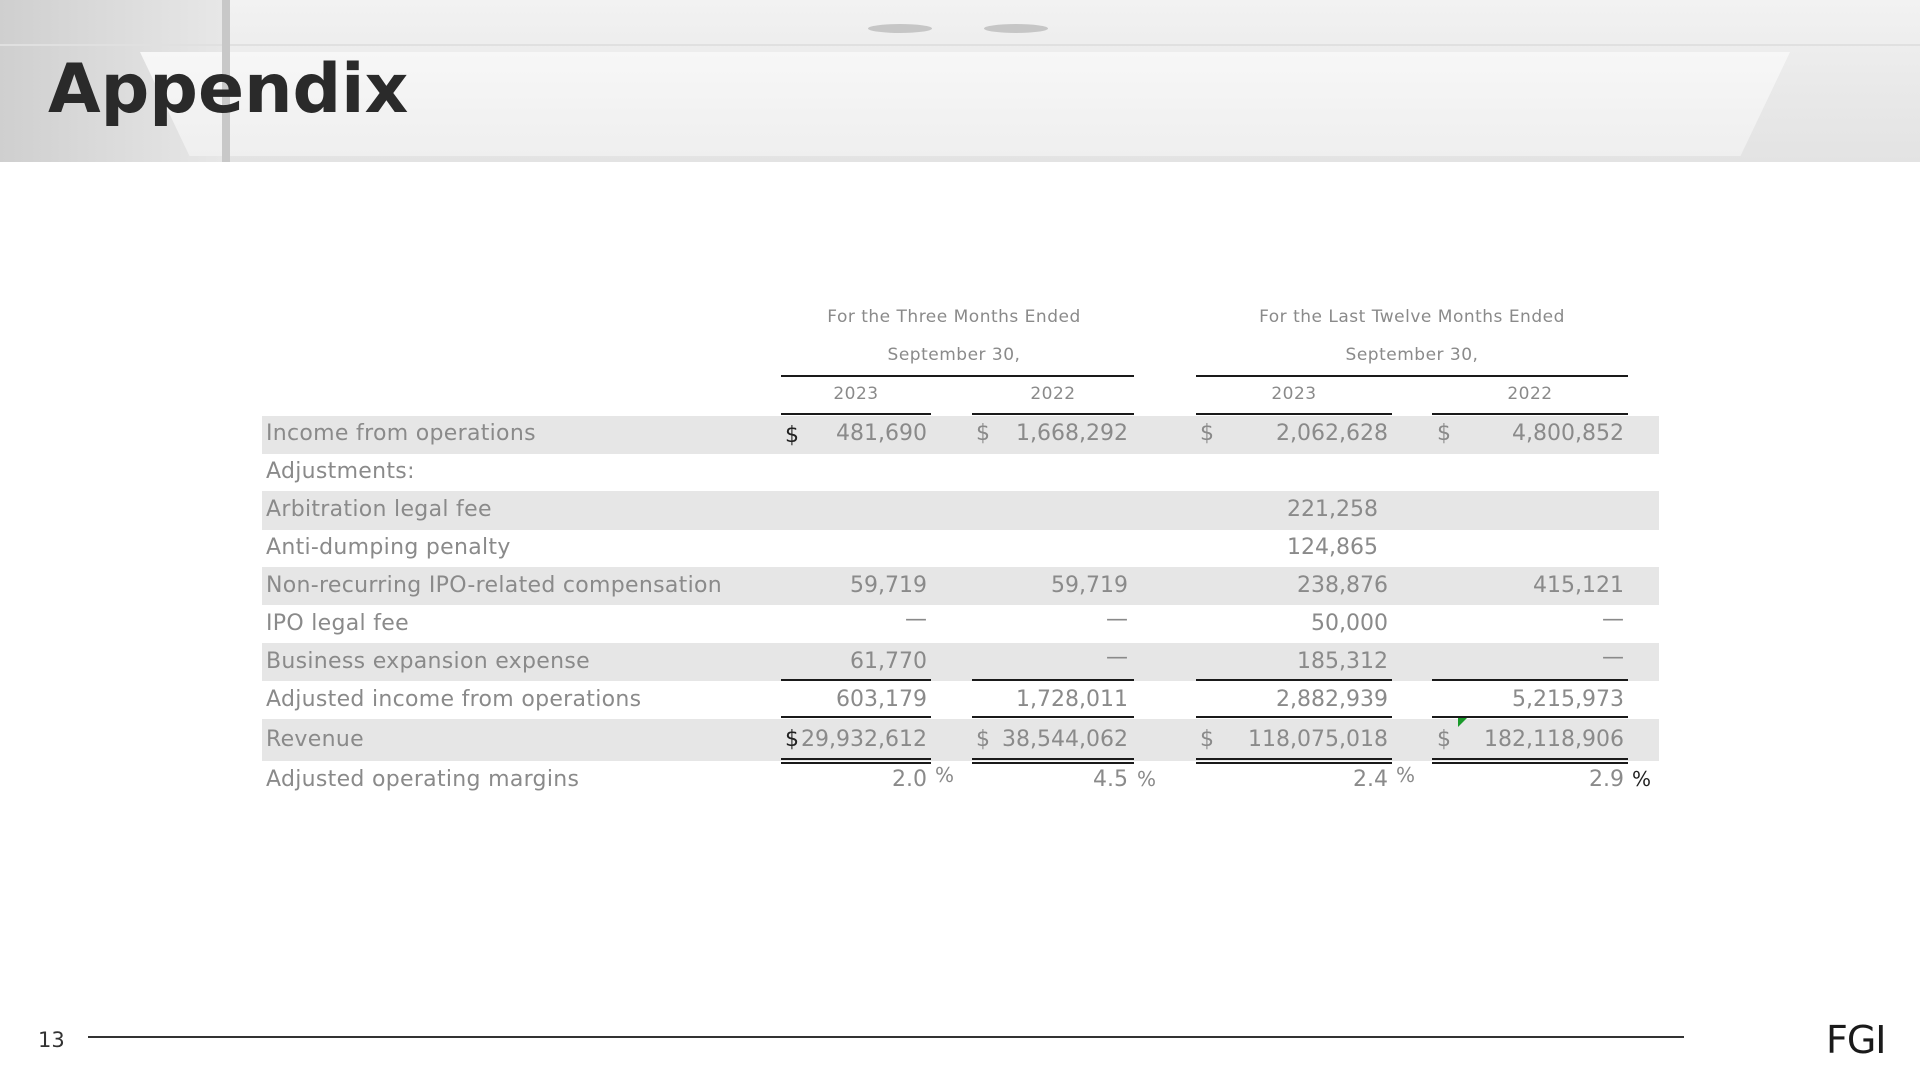 The width and height of the screenshot is (1920, 1080). I want to click on page-number: 13, so click(51, 1040).